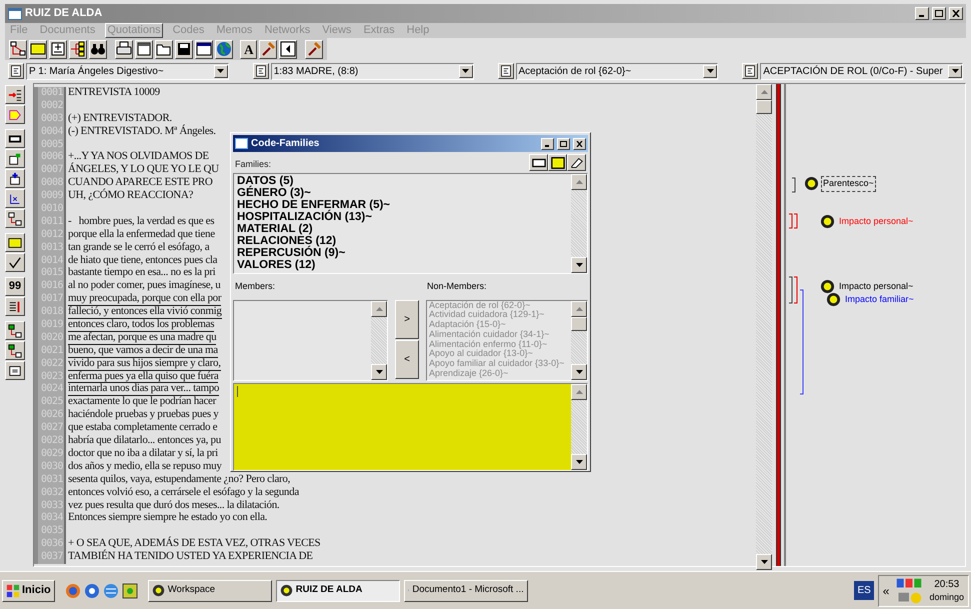 Image resolution: width=971 pixels, height=609 pixels. I want to click on document-line: muy preocupada, porque con ella por, so click(145, 299).